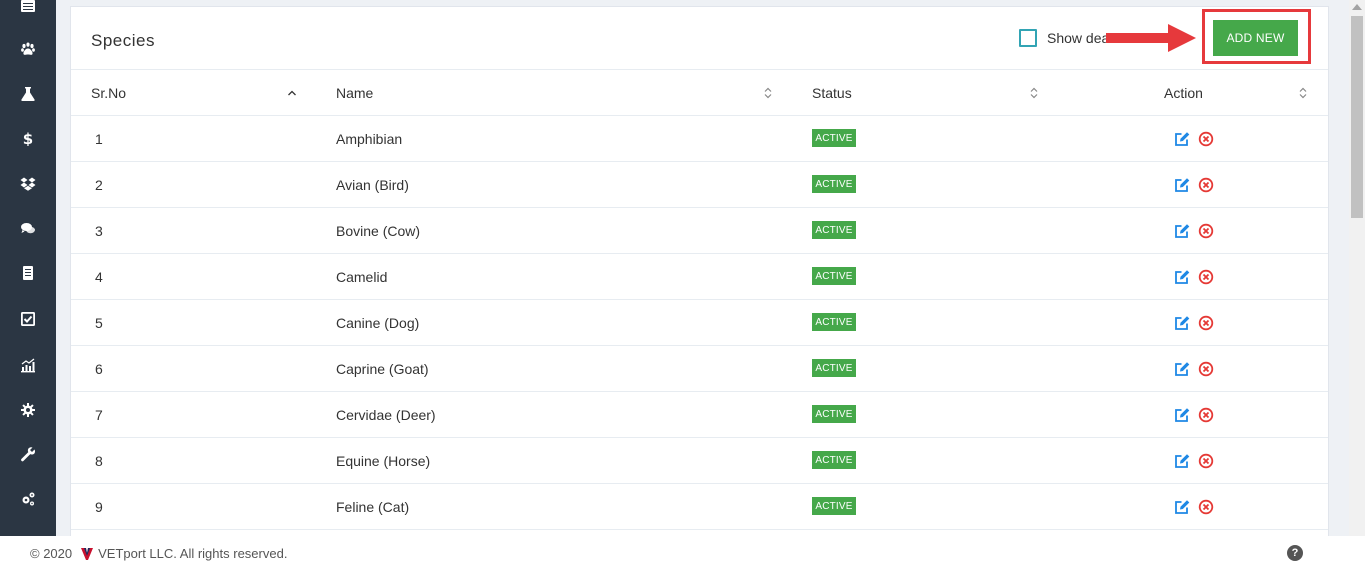 The height and width of the screenshot is (574, 1365). What do you see at coordinates (699, 323) in the screenshot?
I see `table-row: 5 Canine (Dog) ACTIVE` at bounding box center [699, 323].